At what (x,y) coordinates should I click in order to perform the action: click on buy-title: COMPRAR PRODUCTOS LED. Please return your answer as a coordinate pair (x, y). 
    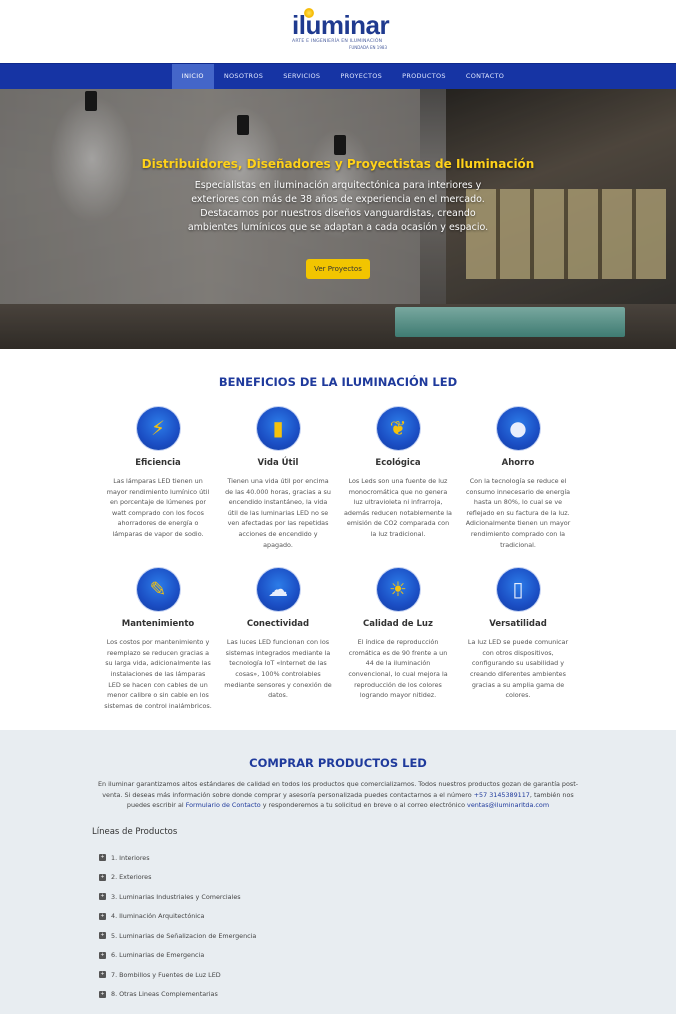
    Looking at the image, I should click on (338, 763).